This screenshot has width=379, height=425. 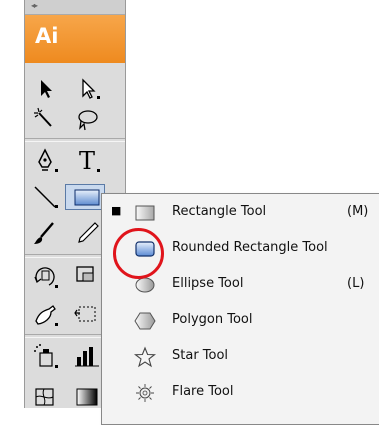 What do you see at coordinates (356, 283) in the screenshot?
I see `menu-item-shortcut: (L)` at bounding box center [356, 283].